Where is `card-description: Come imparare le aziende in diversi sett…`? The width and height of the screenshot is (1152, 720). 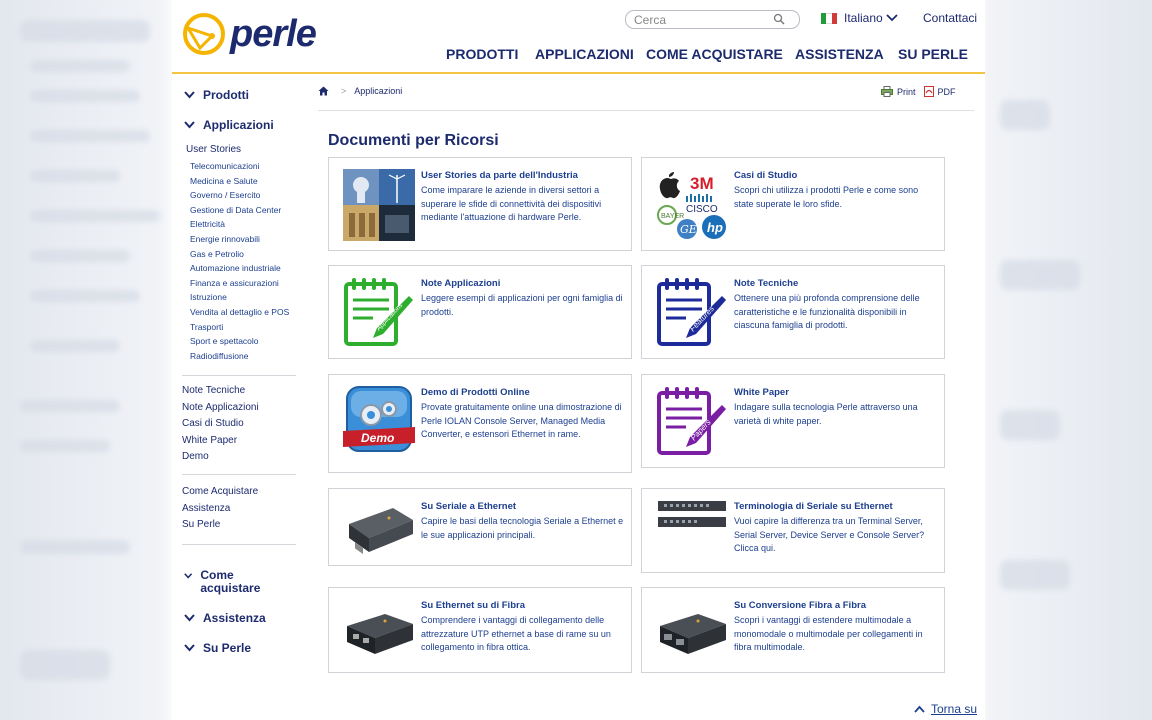
card-description: Come imparare le aziende in diversi sett… is located at coordinates (511, 204).